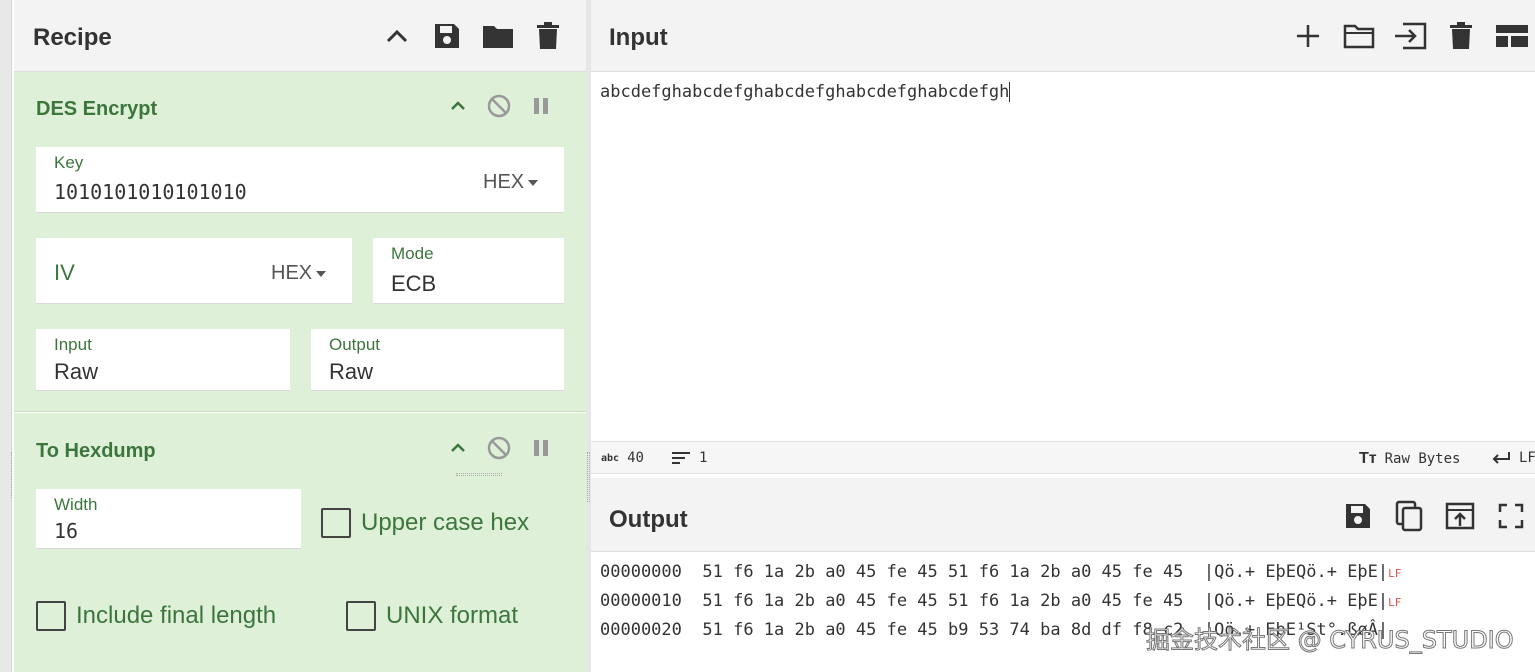 This screenshot has width=1535, height=672. Describe the element at coordinates (300, 36) in the screenshot. I see `recipe-header: Recipe` at that location.